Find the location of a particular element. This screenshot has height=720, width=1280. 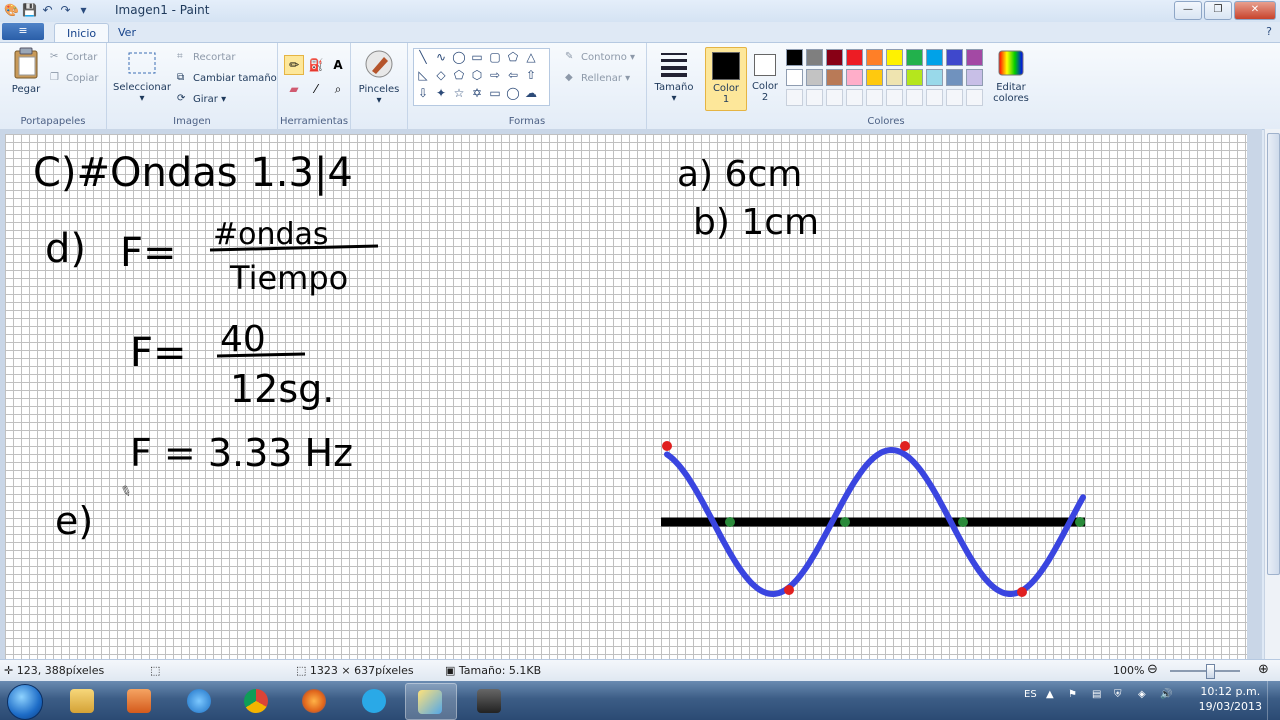

size-button: Tamaño ▾ is located at coordinates (674, 77).